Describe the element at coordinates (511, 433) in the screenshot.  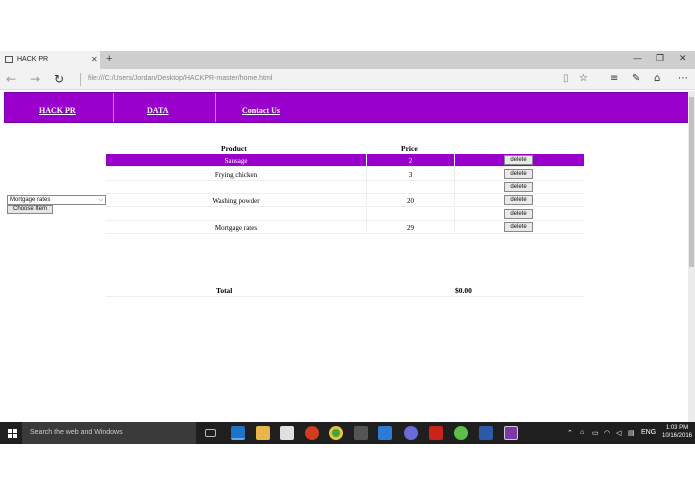
I see `onenote-icon` at that location.